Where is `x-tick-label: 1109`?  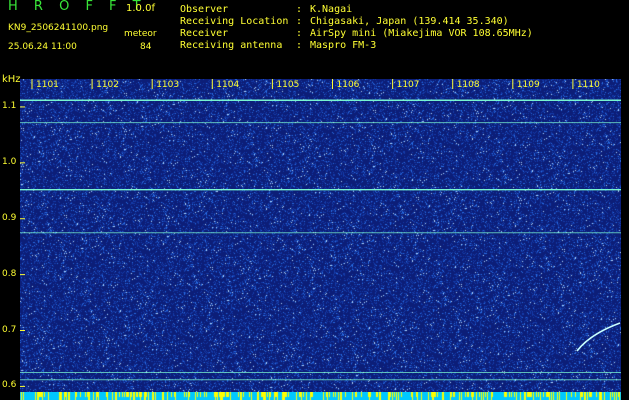
x-tick-label: 1109 is located at coordinates (528, 85).